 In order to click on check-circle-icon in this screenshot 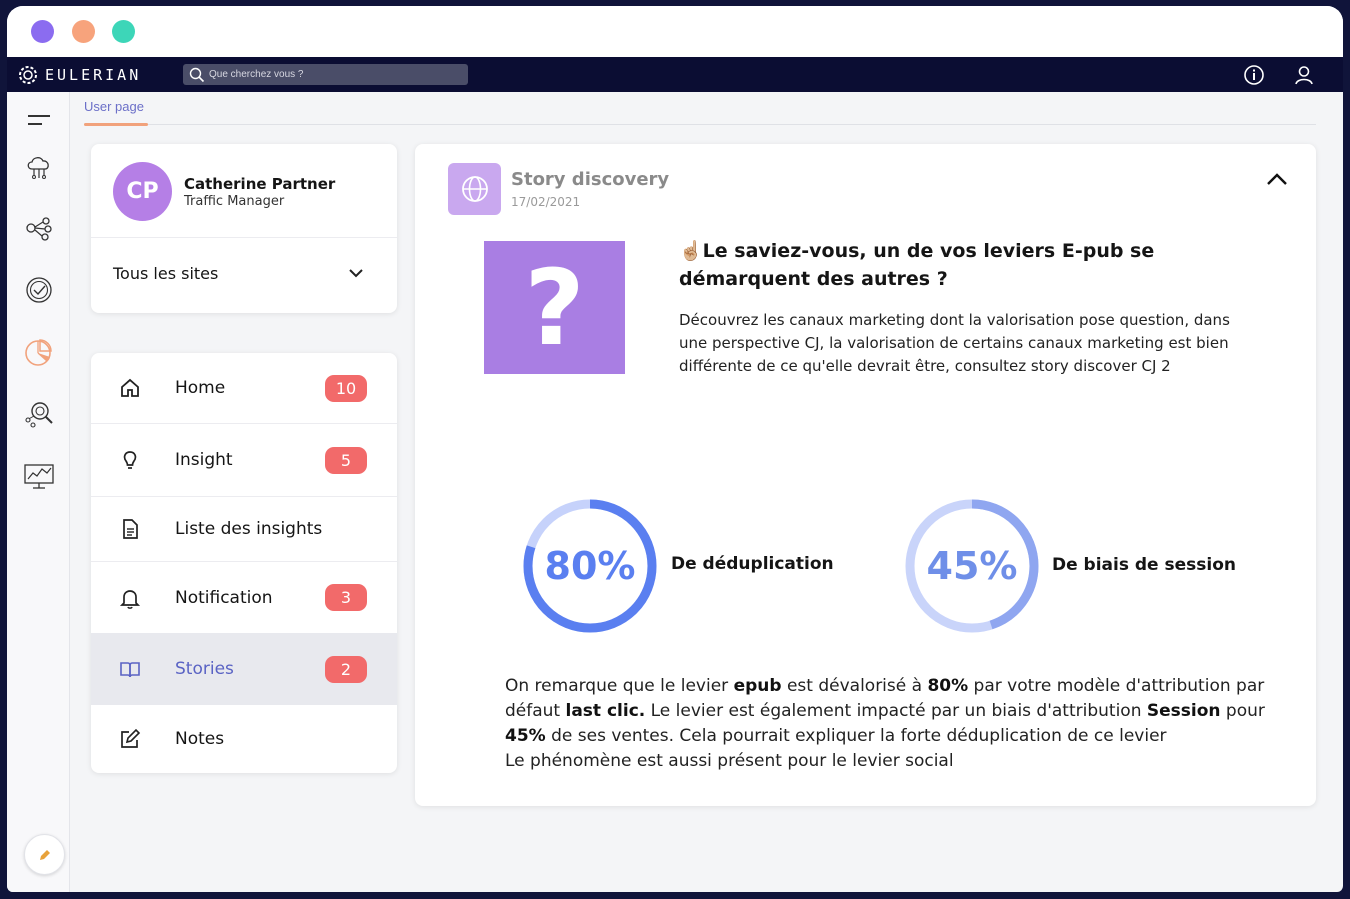, I will do `click(39, 290)`.